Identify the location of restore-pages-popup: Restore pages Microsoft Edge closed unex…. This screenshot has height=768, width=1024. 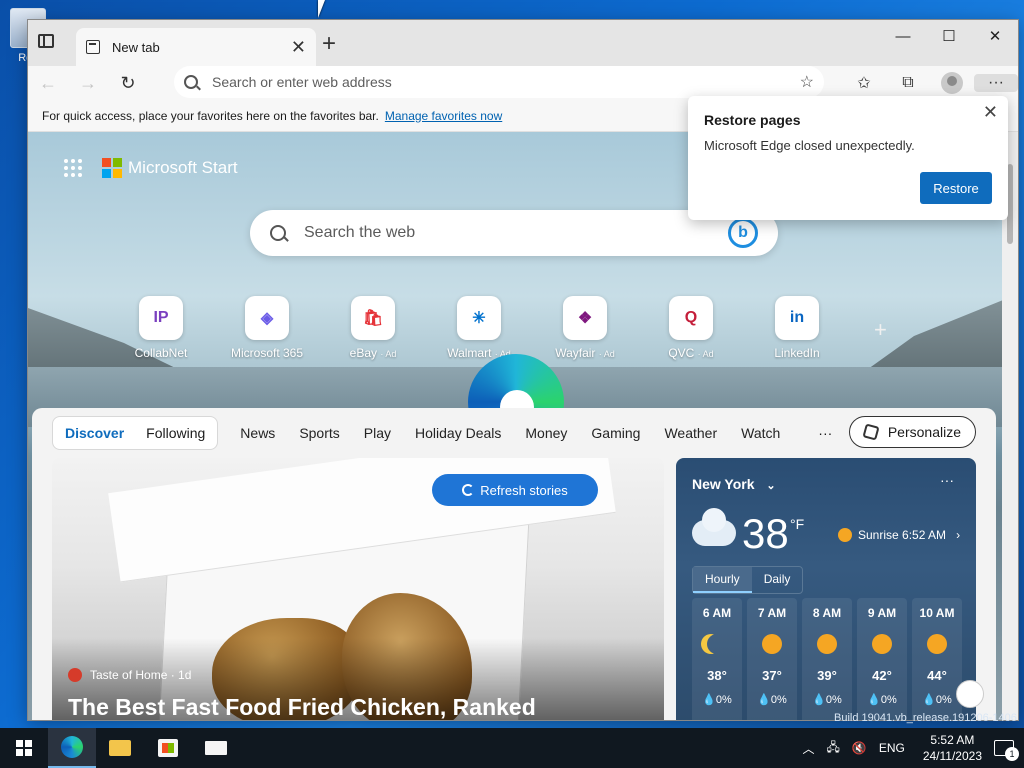
(848, 158).